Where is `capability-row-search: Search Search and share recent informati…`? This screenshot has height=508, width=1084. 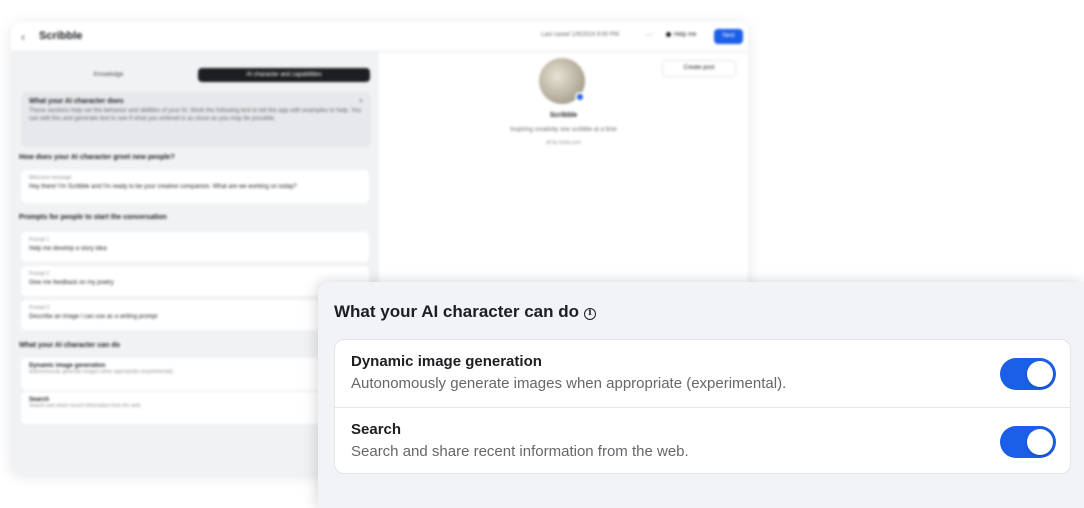 capability-row-search: Search Search and share recent informati… is located at coordinates (702, 440).